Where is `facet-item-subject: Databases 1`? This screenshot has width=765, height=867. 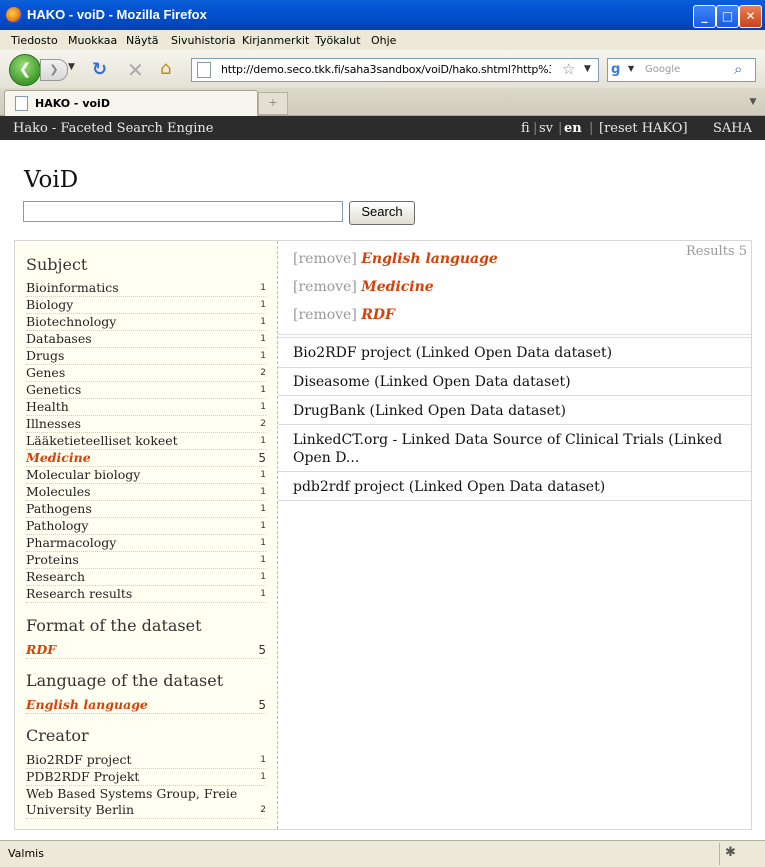 facet-item-subject: Databases 1 is located at coordinates (146, 339).